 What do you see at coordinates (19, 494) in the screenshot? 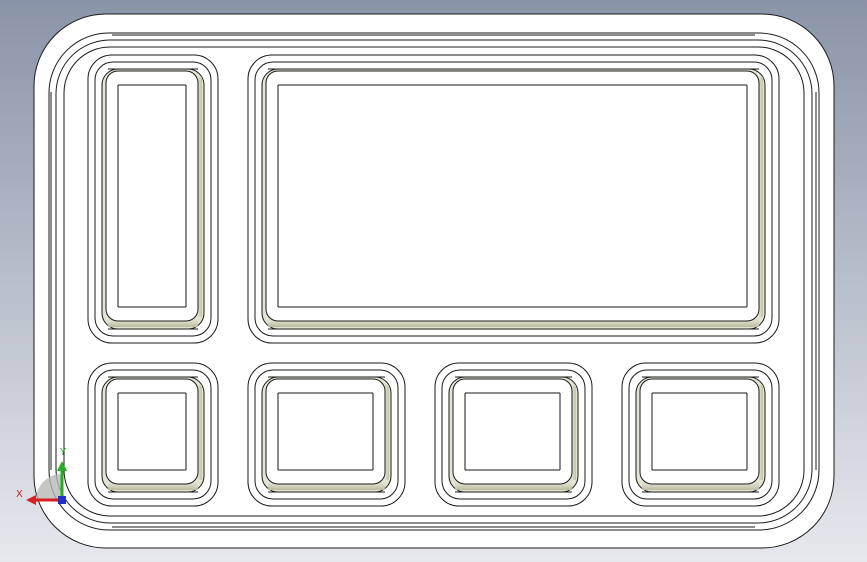
I see `x-axis-label: X` at bounding box center [19, 494].